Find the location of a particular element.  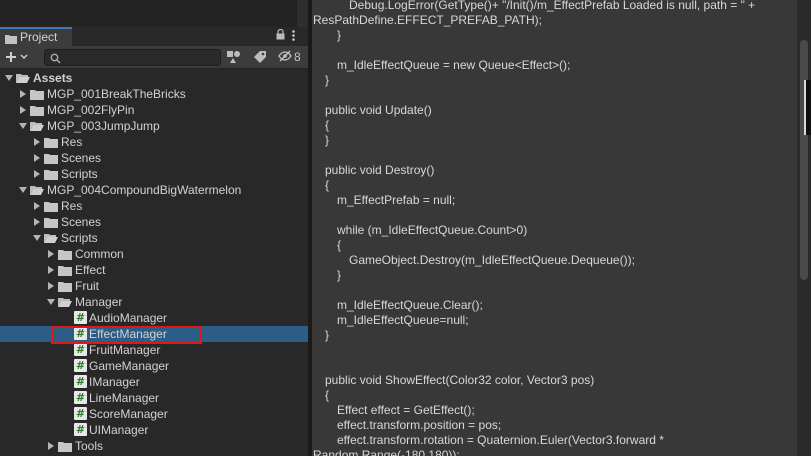

search-input is located at coordinates (132, 57).